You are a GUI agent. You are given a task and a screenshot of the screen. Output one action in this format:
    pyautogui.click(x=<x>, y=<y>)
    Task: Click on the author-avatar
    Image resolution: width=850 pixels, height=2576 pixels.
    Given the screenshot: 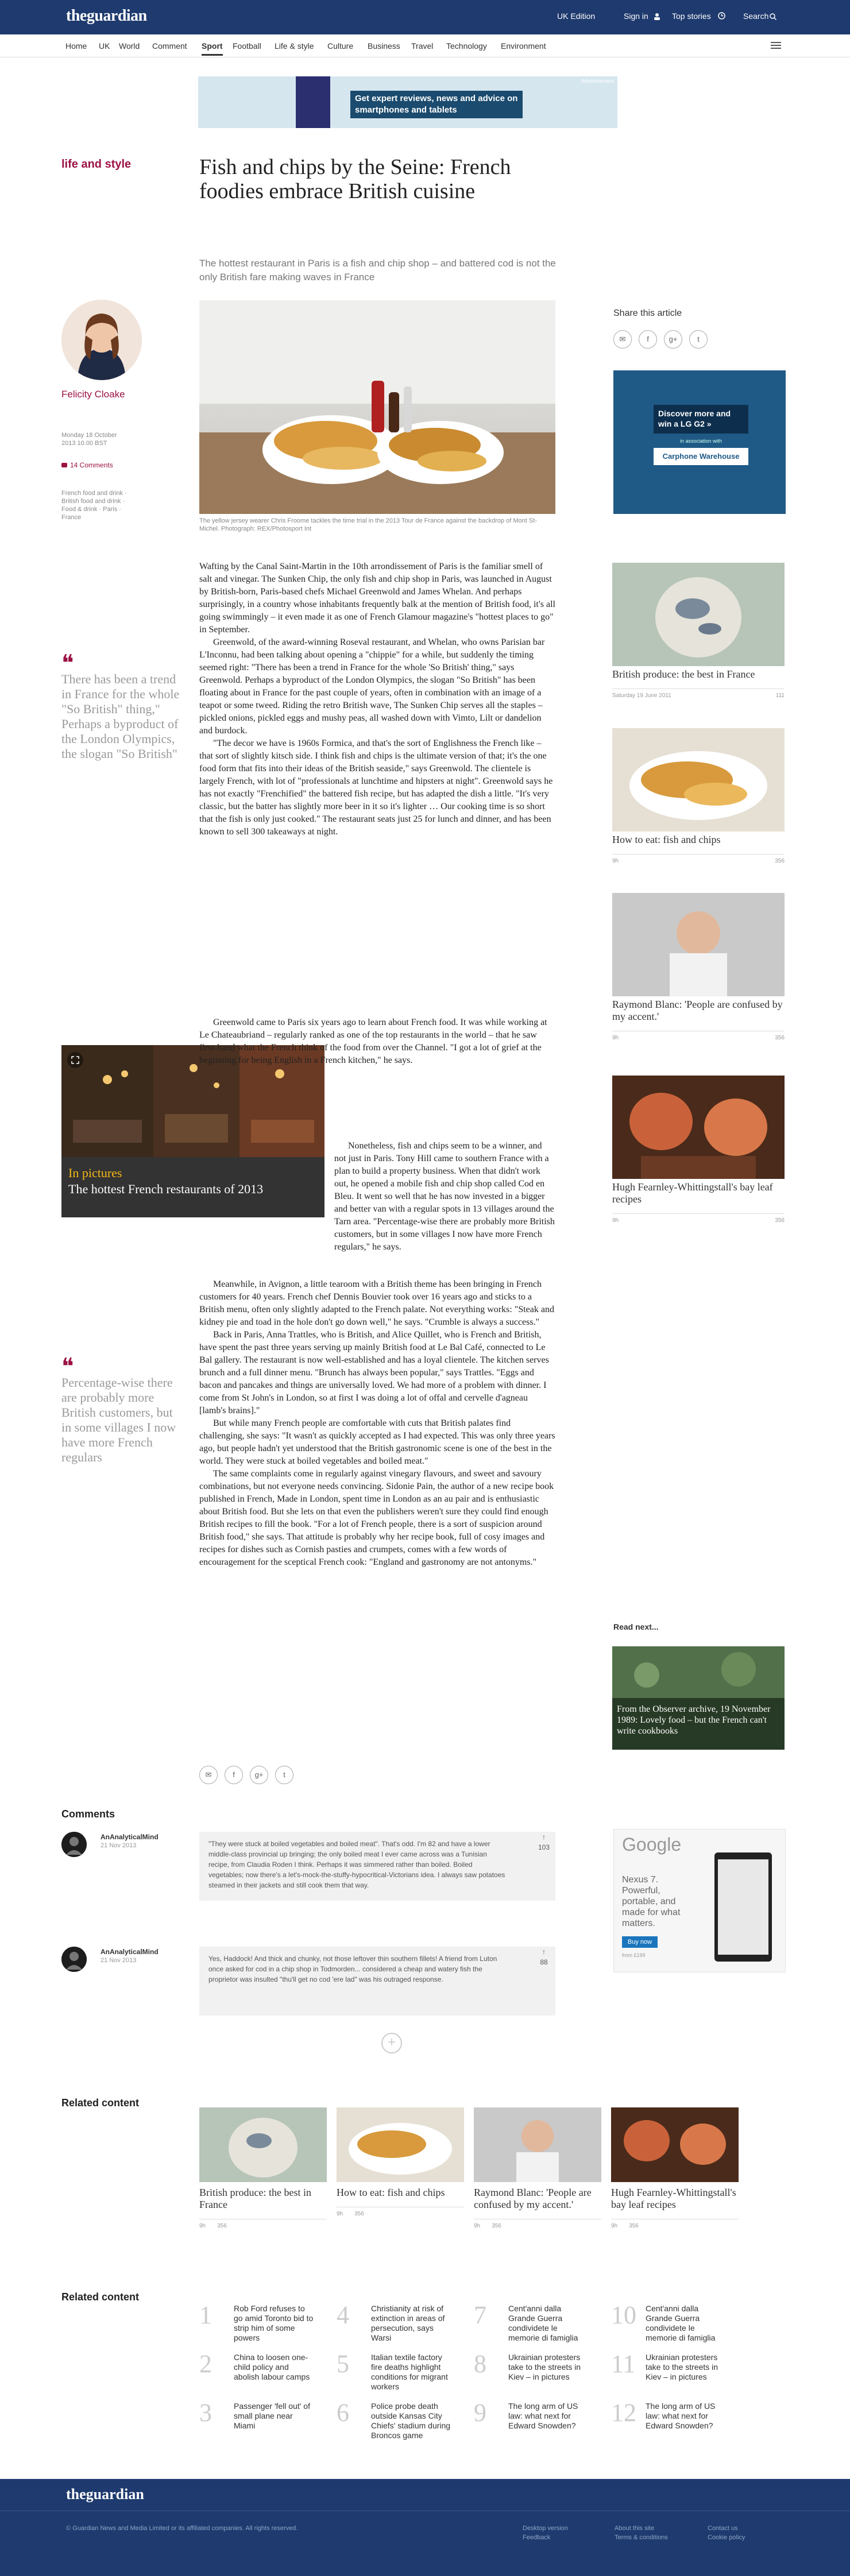 What is the action you would take?
    pyautogui.click(x=101, y=340)
    